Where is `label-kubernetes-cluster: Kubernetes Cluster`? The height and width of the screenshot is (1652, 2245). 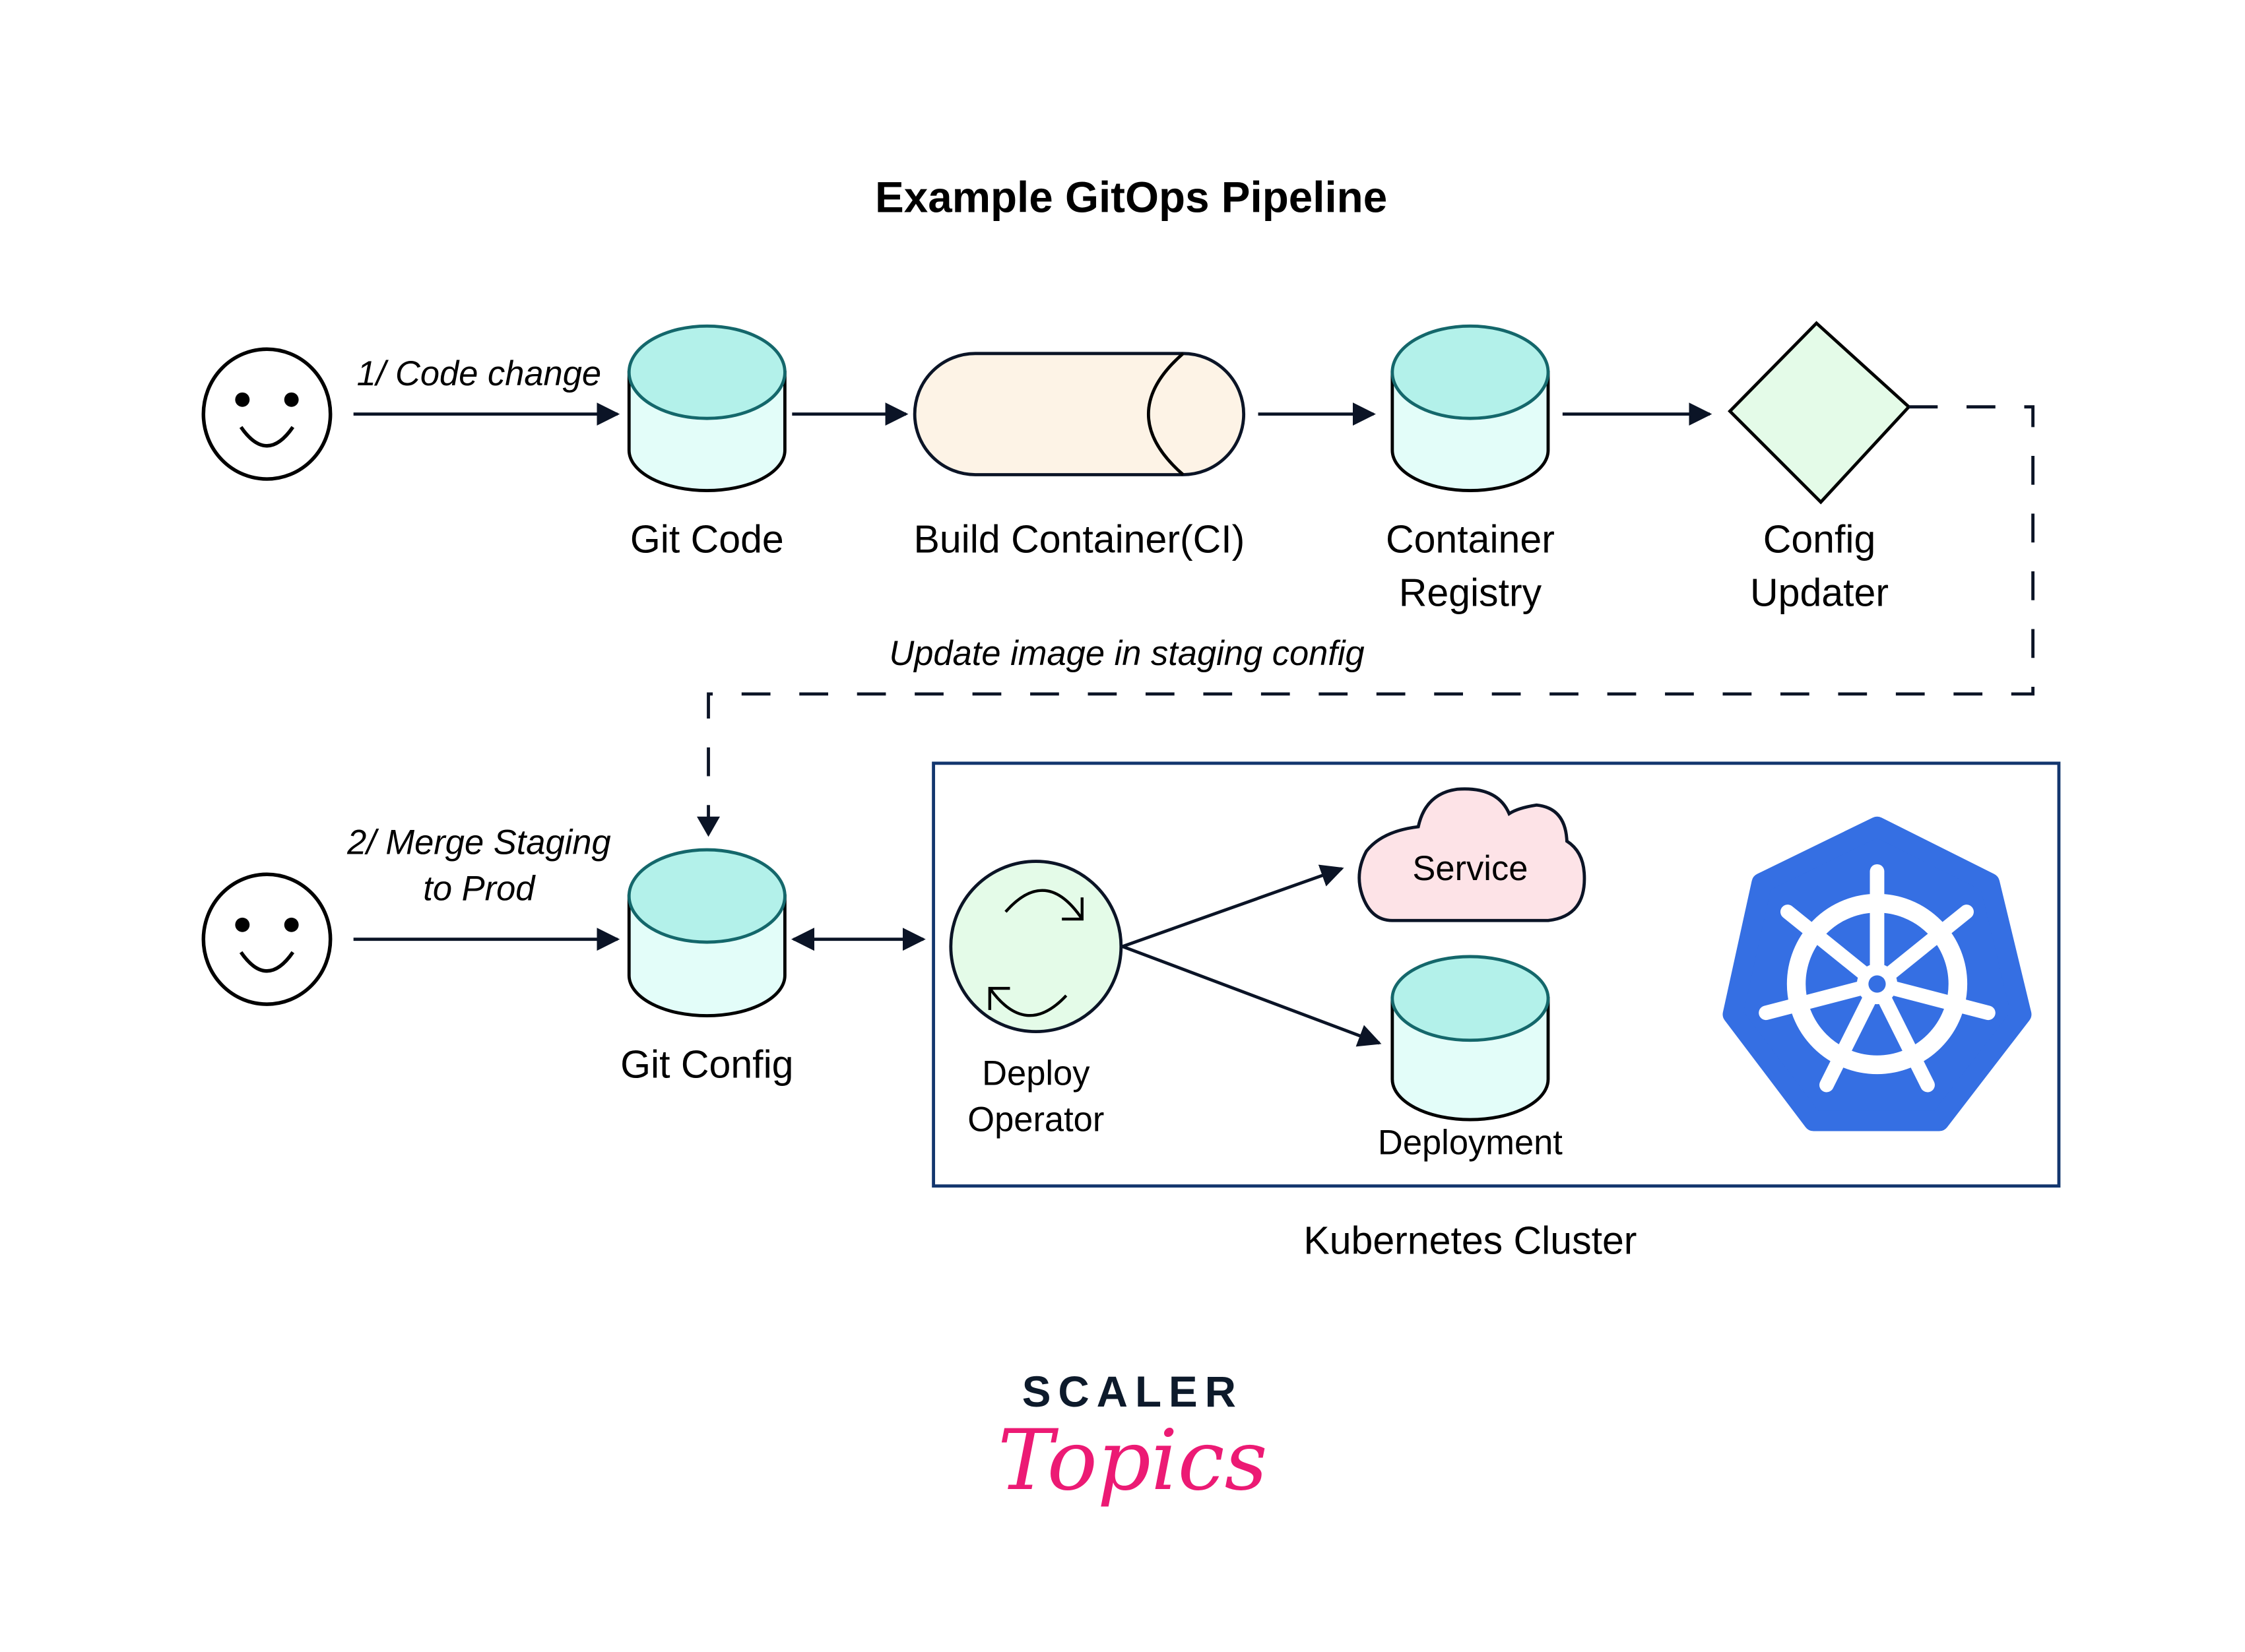 label-kubernetes-cluster: Kubernetes Cluster is located at coordinates (1470, 1240).